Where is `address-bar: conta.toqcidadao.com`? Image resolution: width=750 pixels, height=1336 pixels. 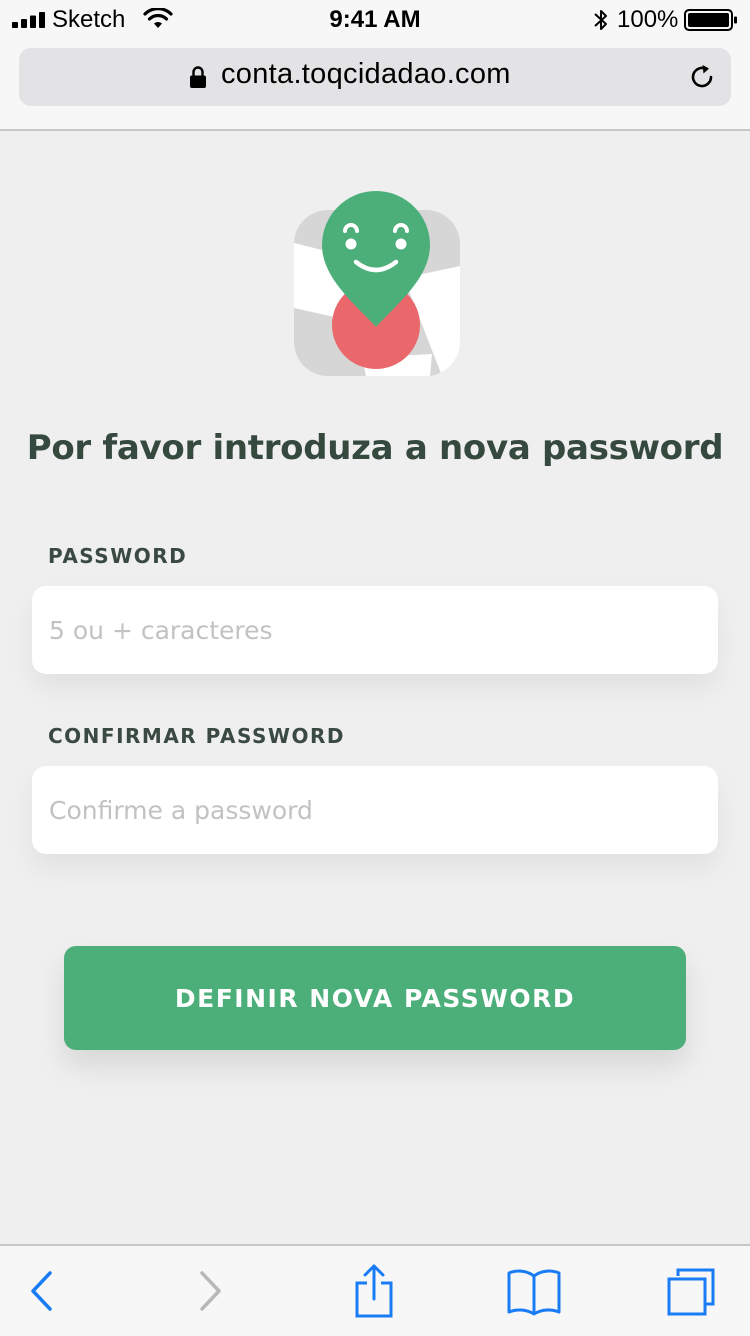
address-bar: conta.toqcidadao.com is located at coordinates (375, 77).